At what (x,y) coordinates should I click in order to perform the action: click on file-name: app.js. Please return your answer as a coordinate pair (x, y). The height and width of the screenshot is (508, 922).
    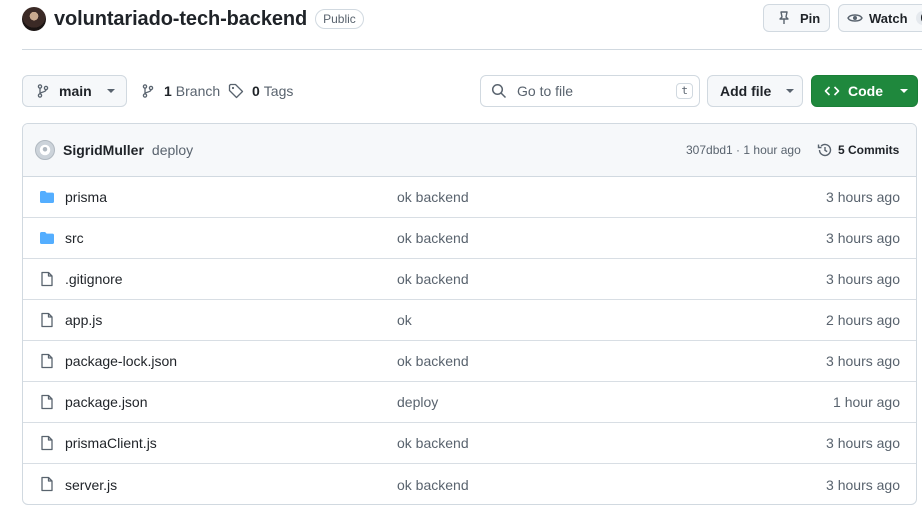
    Looking at the image, I should click on (83, 320).